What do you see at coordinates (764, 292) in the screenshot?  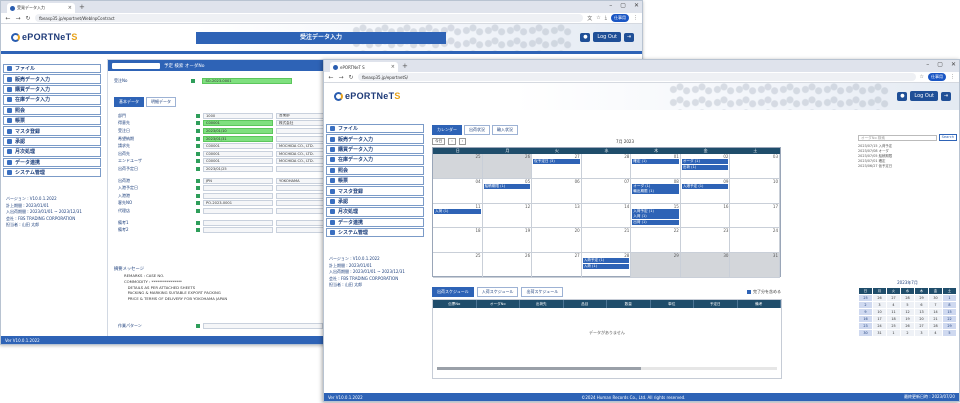 I see `include-completed-toggle: 完了分を含める` at bounding box center [764, 292].